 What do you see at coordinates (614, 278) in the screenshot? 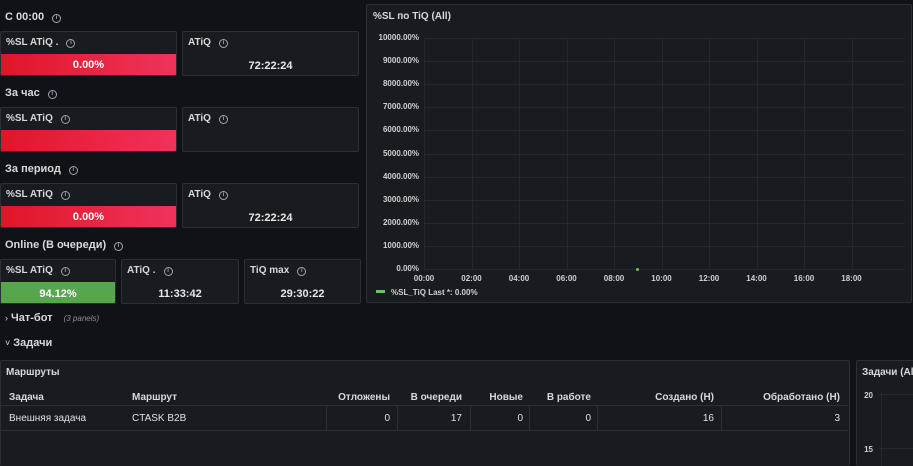
I see `x-tick-label: 08:00` at bounding box center [614, 278].